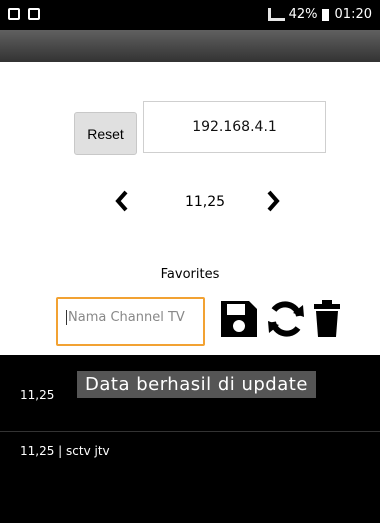 The width and height of the screenshot is (380, 523). I want to click on clock: 01:20, so click(353, 14).